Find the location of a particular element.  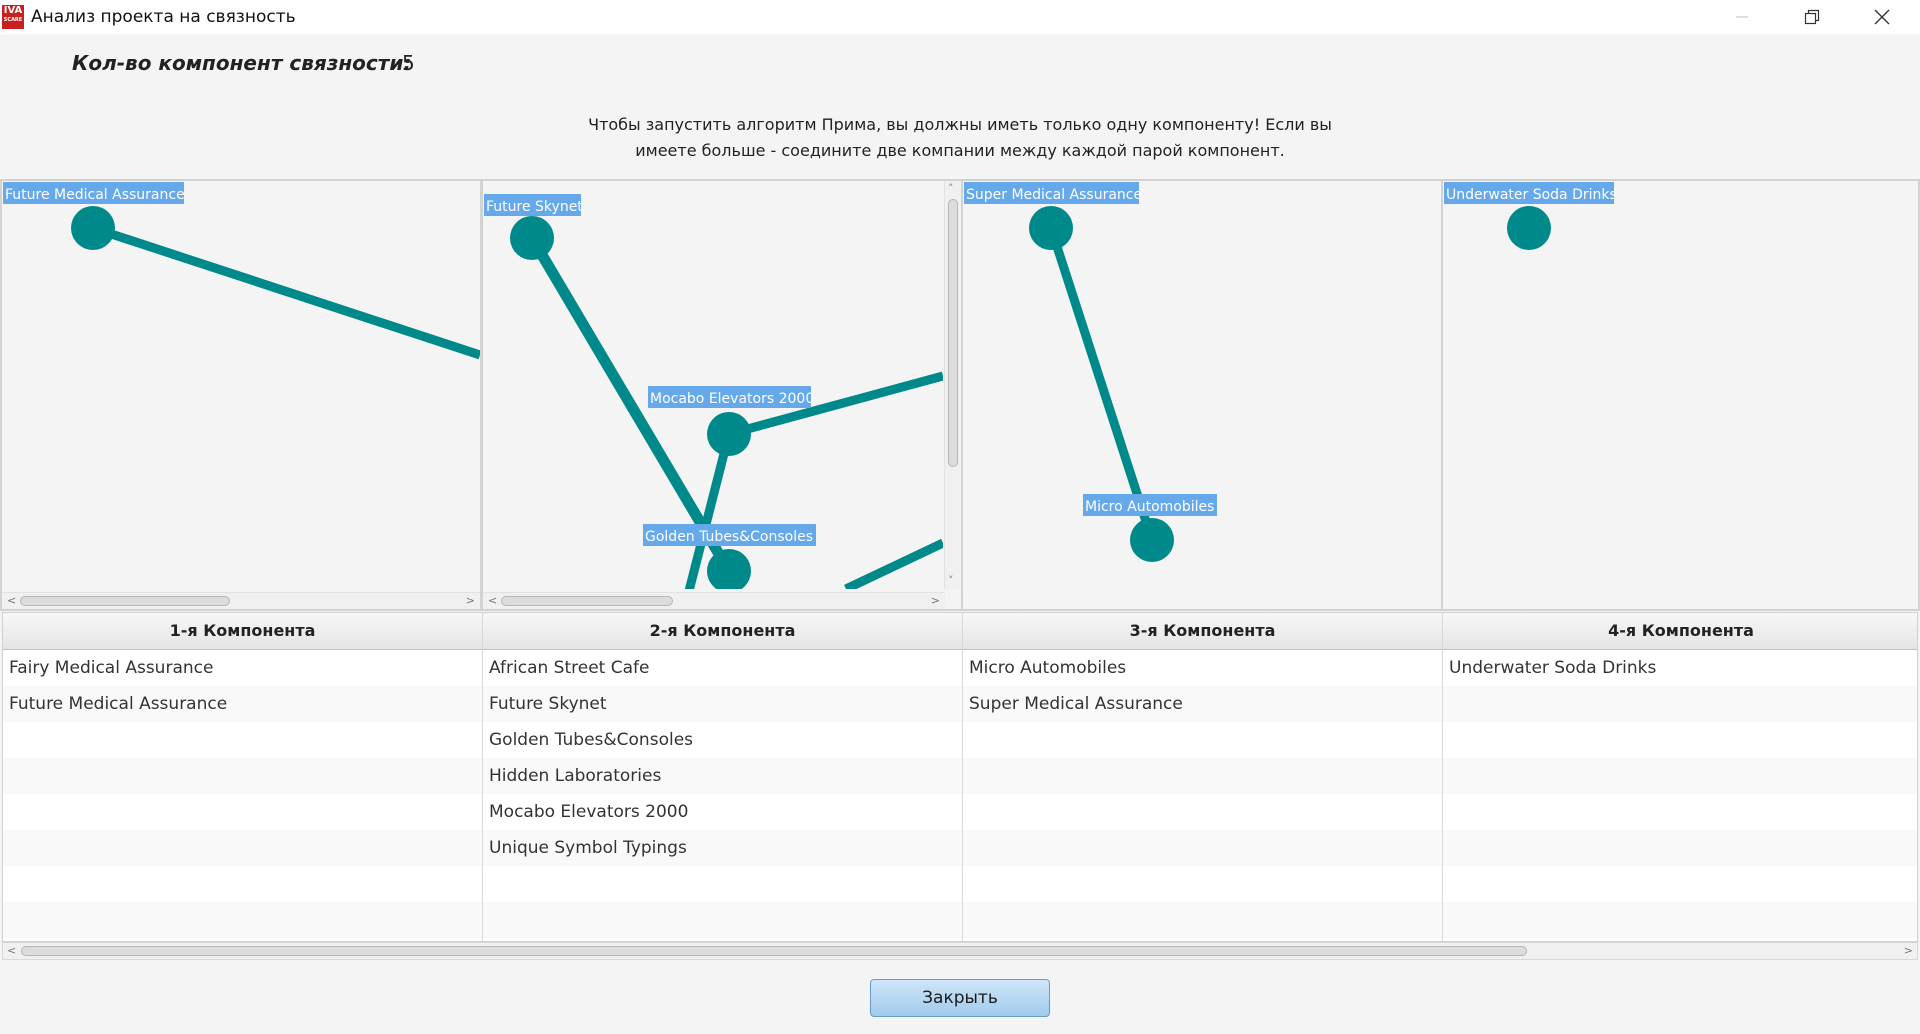

node-label: Future Skynet is located at coordinates (534, 207).